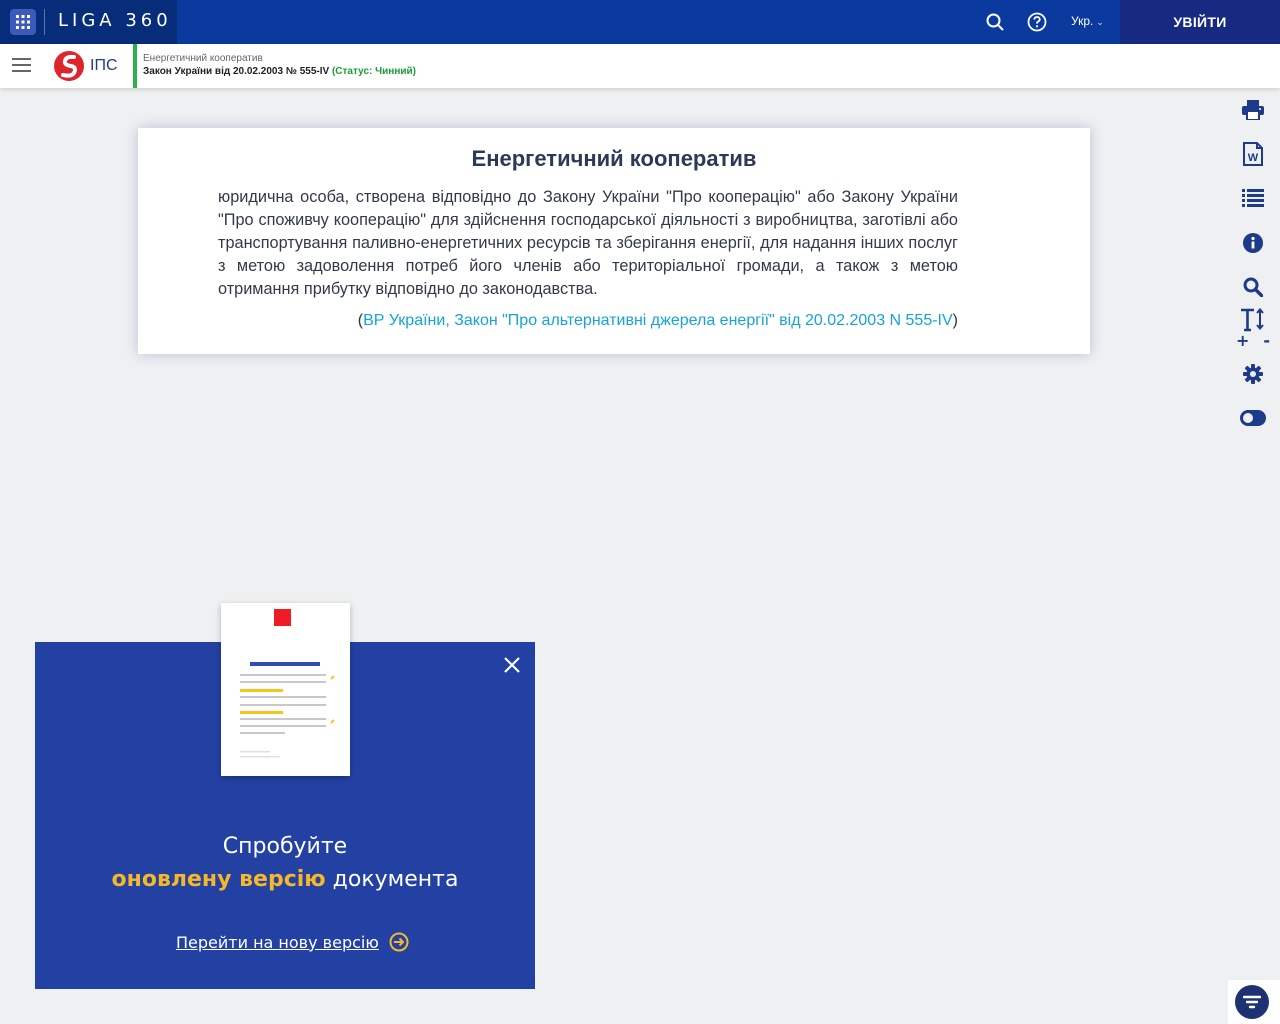 This screenshot has width=1280, height=1024. What do you see at coordinates (640, 22) in the screenshot?
I see `top-bar: LIGA 360 Укр. ⌄ УВІЙТИ` at bounding box center [640, 22].